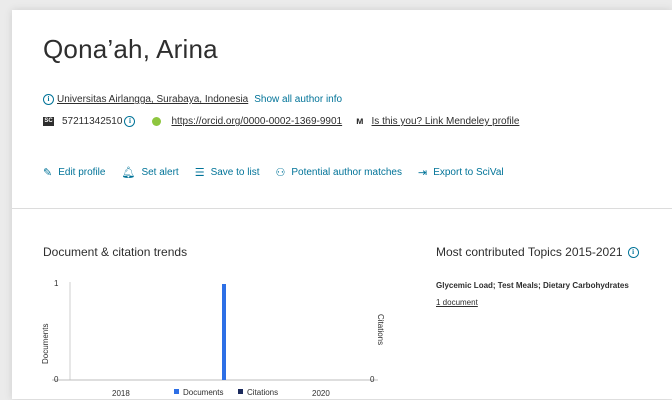 This screenshot has width=672, height=400. I want to click on mendeley-icon: ᴍ, so click(360, 121).